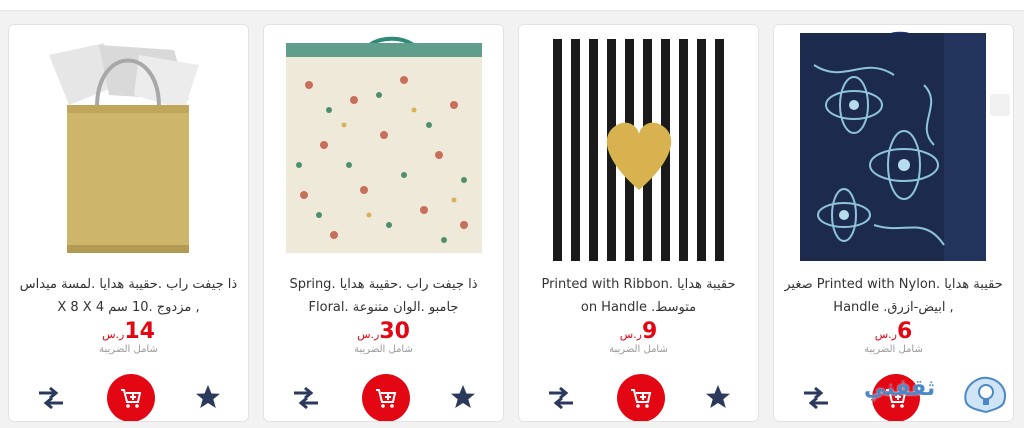  I want to click on product-price: 9ر.س, so click(638, 331).